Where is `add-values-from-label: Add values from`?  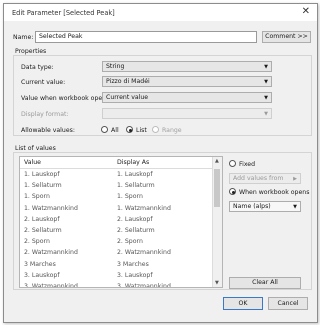
add-values-from-label: Add values from is located at coordinates (258, 178).